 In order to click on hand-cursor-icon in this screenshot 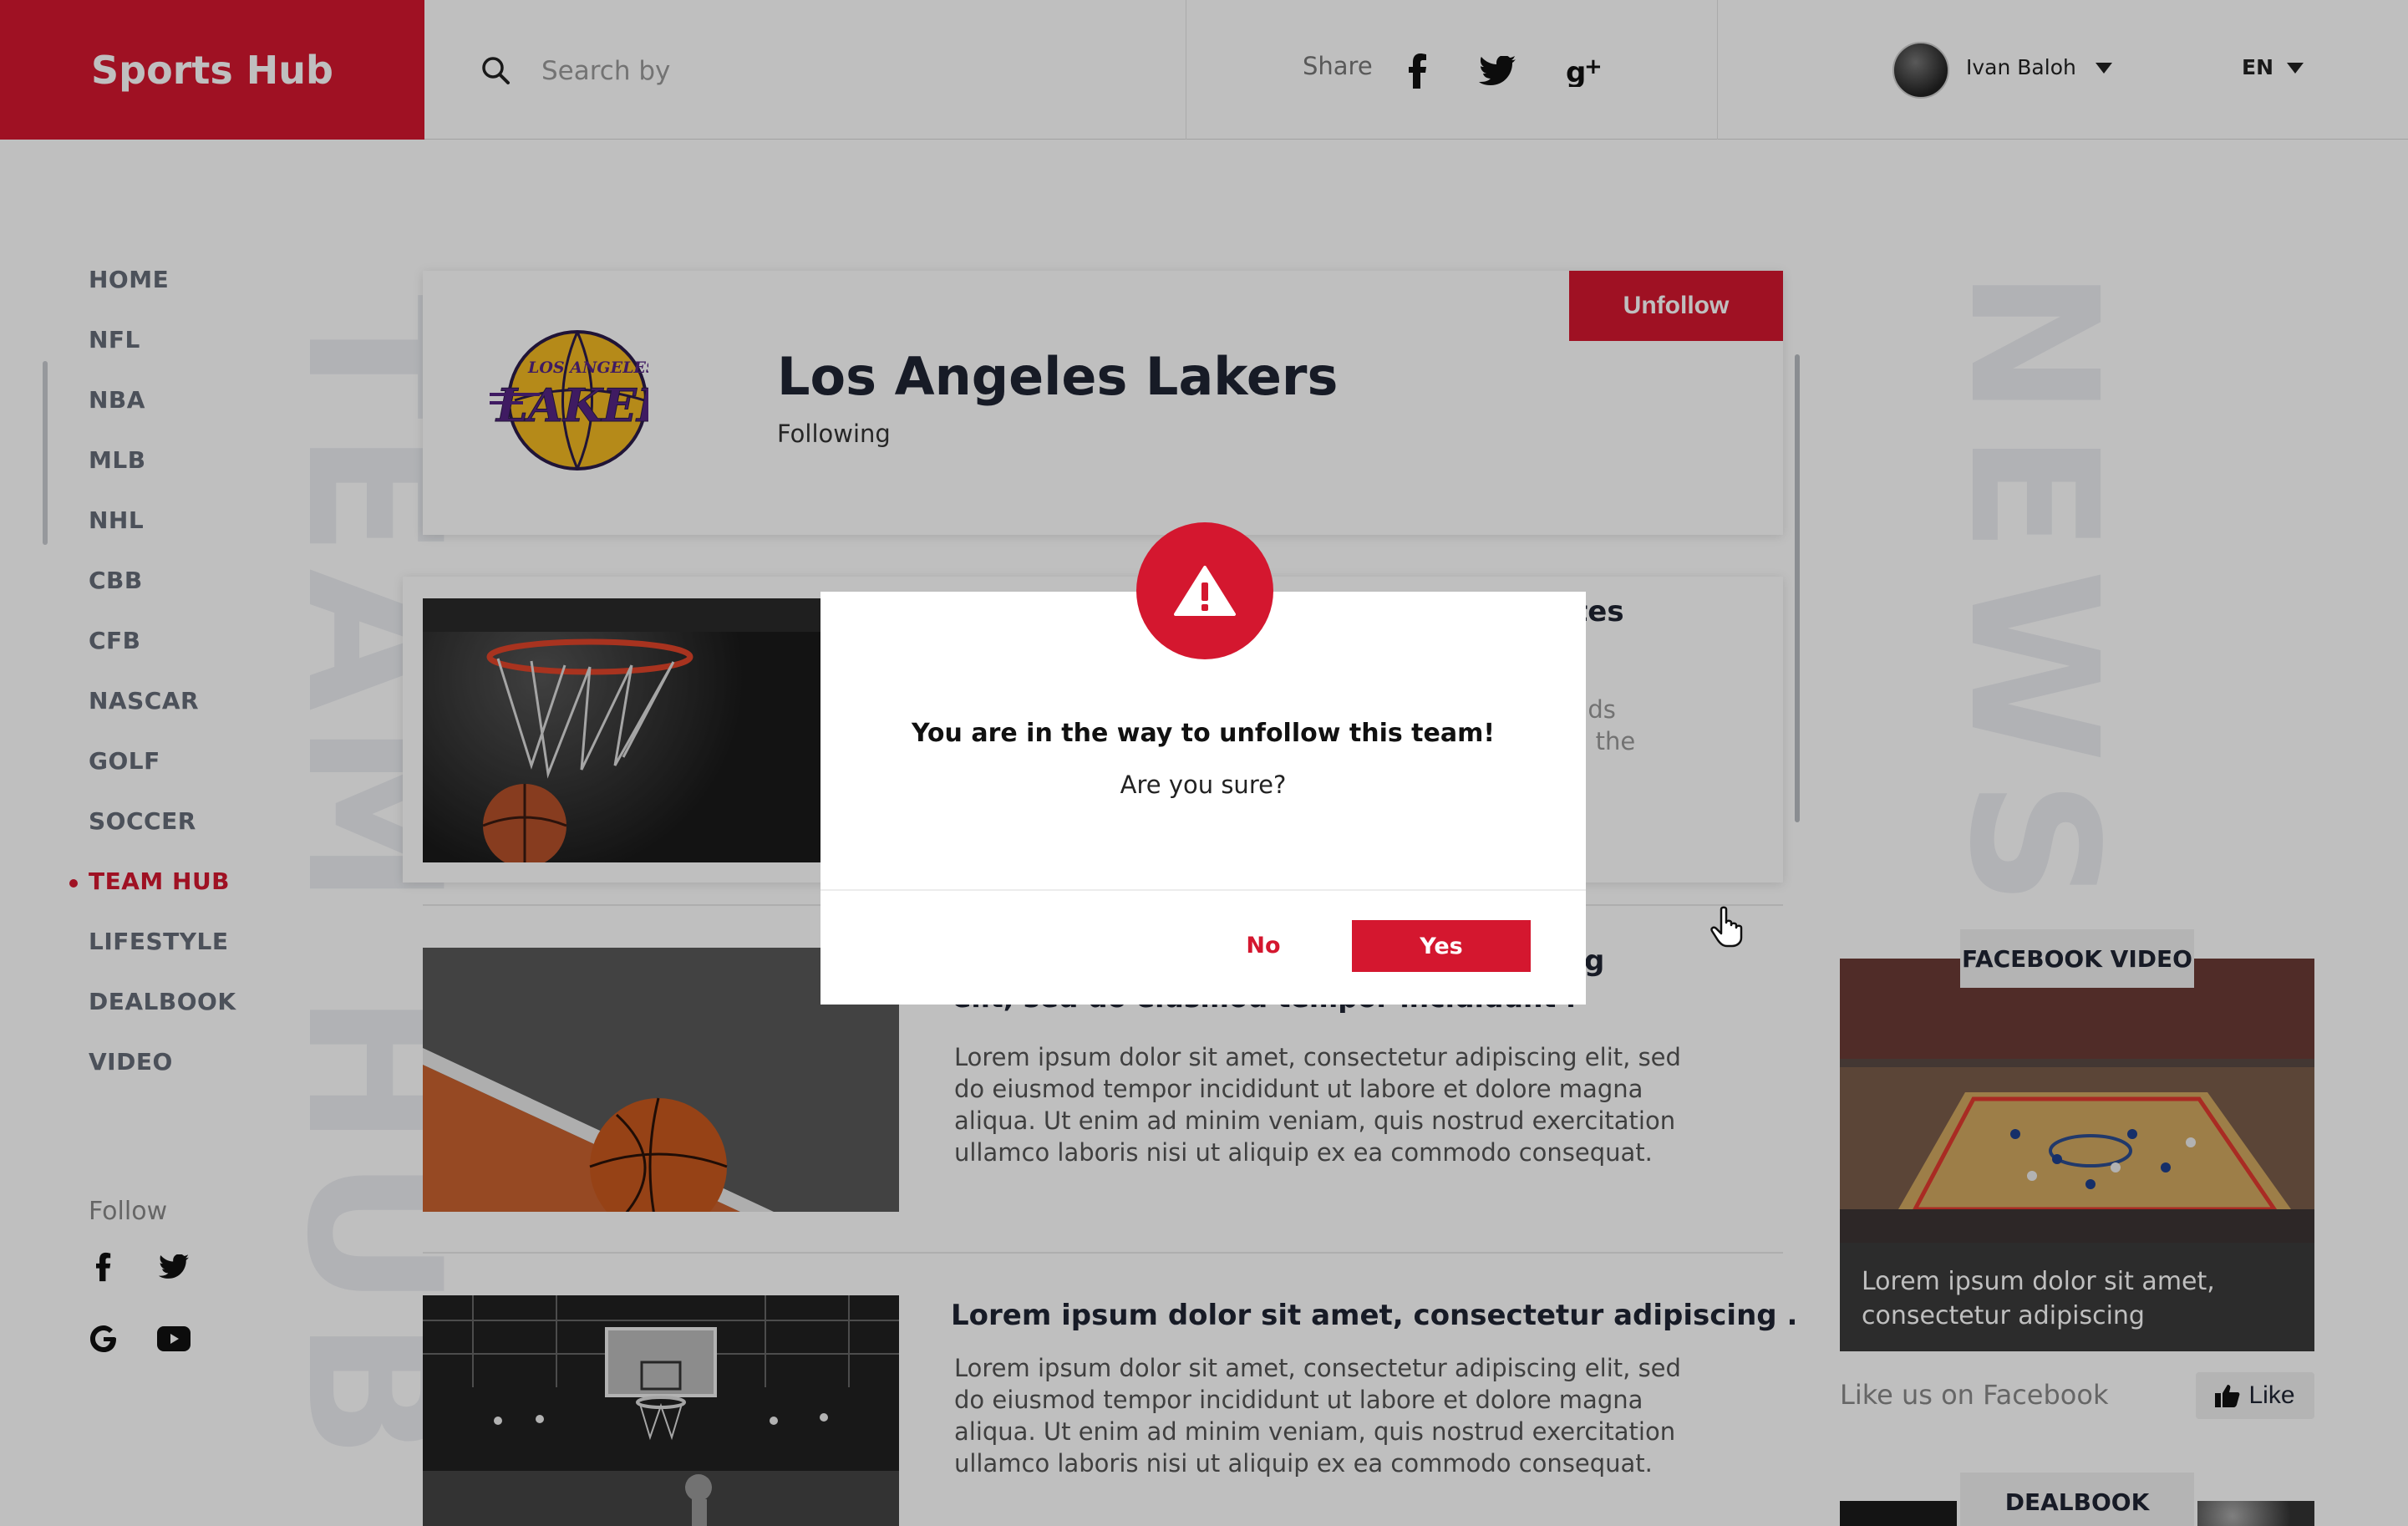, I will do `click(1726, 927)`.